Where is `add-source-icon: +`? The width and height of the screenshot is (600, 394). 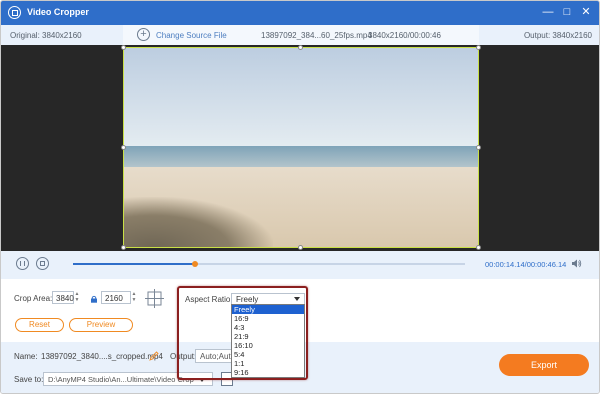 add-source-icon: + is located at coordinates (143, 34).